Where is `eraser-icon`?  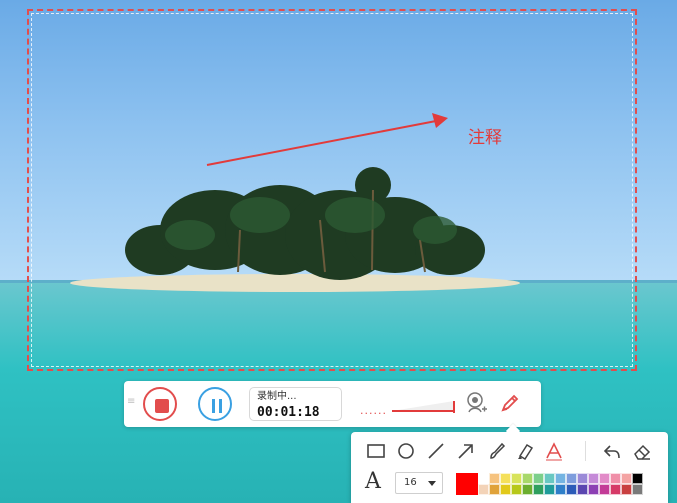 eraser-icon is located at coordinates (642, 452).